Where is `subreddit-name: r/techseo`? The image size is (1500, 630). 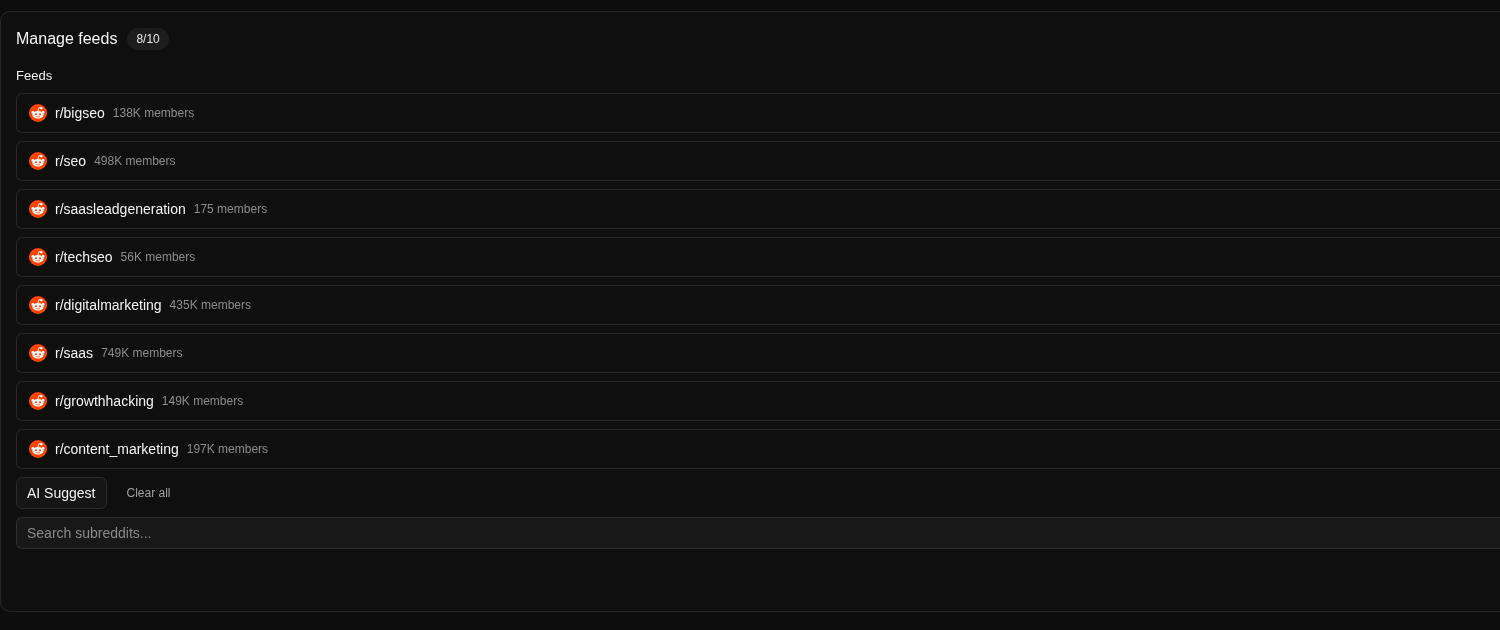
subreddit-name: r/techseo is located at coordinates (84, 257).